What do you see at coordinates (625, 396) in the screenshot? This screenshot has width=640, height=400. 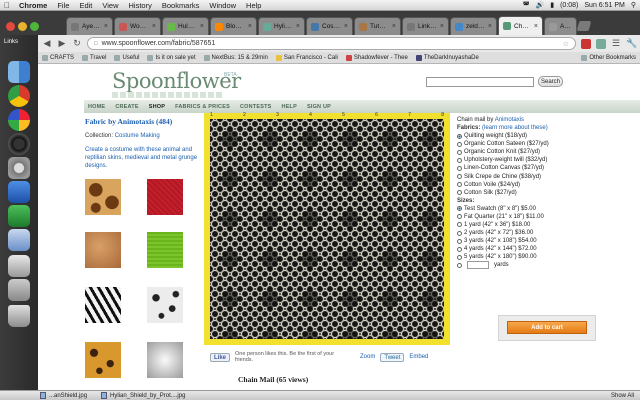 I see `show-all-downloads: Show All` at bounding box center [625, 396].